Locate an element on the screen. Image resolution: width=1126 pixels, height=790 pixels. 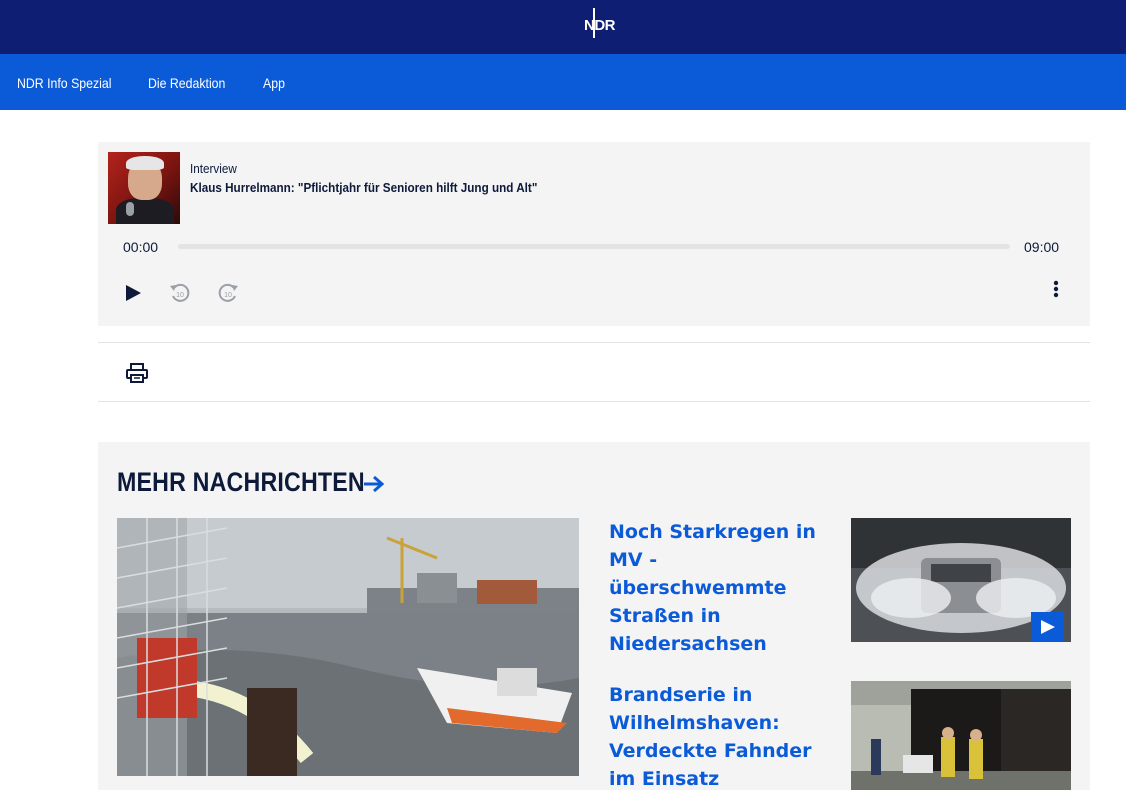
thumbnail-body is located at coordinates (145, 211).